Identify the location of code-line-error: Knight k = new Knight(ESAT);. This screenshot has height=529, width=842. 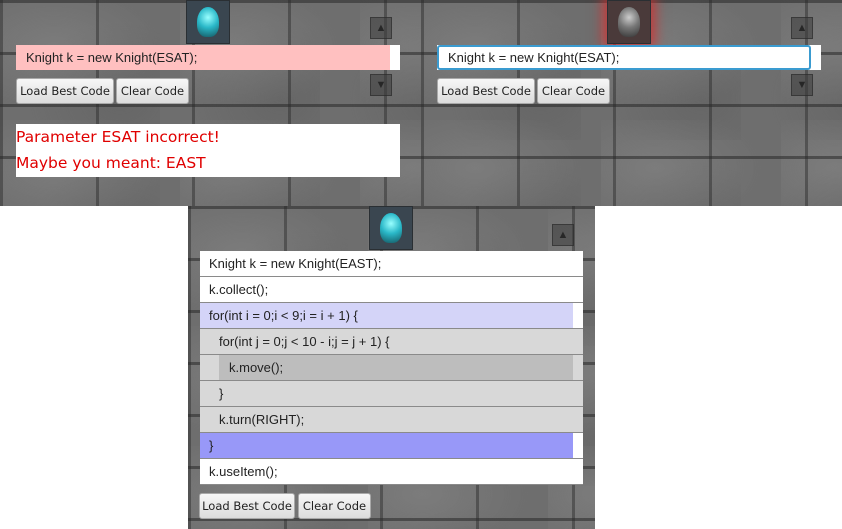
(203, 57).